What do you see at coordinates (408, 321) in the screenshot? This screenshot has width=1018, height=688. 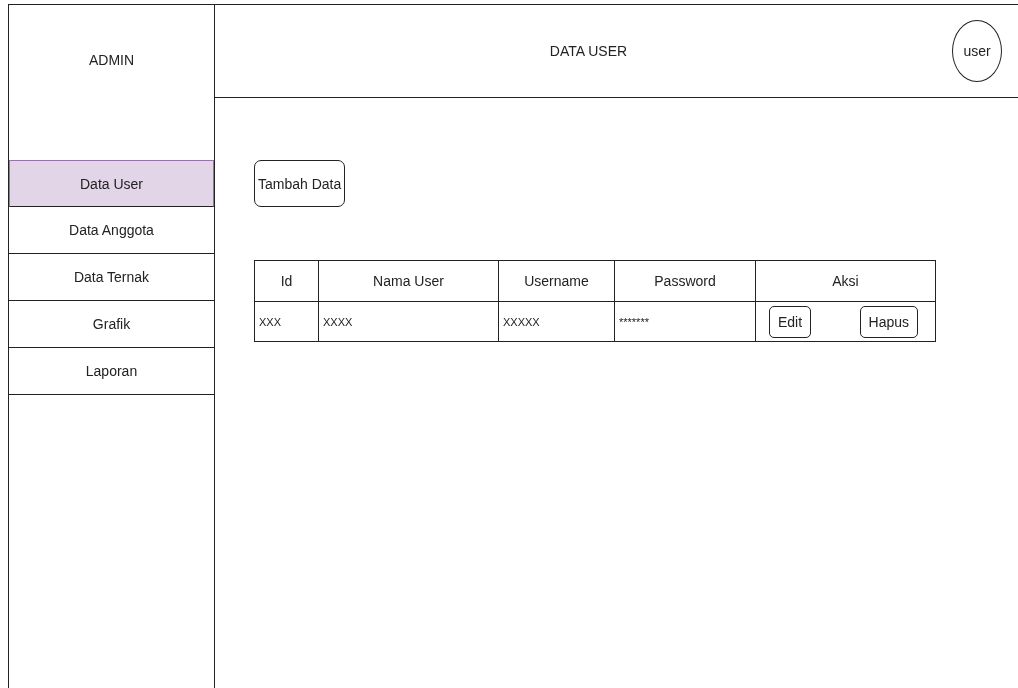 I see `table-cell: XXXX` at bounding box center [408, 321].